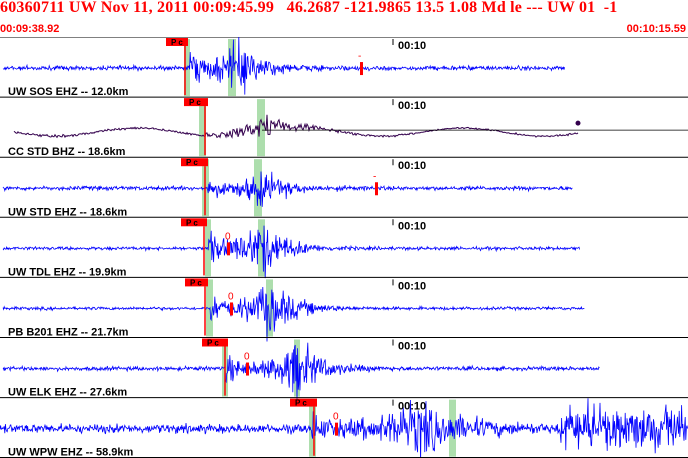 The image size is (688, 458). I want to click on station-label: UW TDL EHZ -- 19.9km, so click(67, 272).